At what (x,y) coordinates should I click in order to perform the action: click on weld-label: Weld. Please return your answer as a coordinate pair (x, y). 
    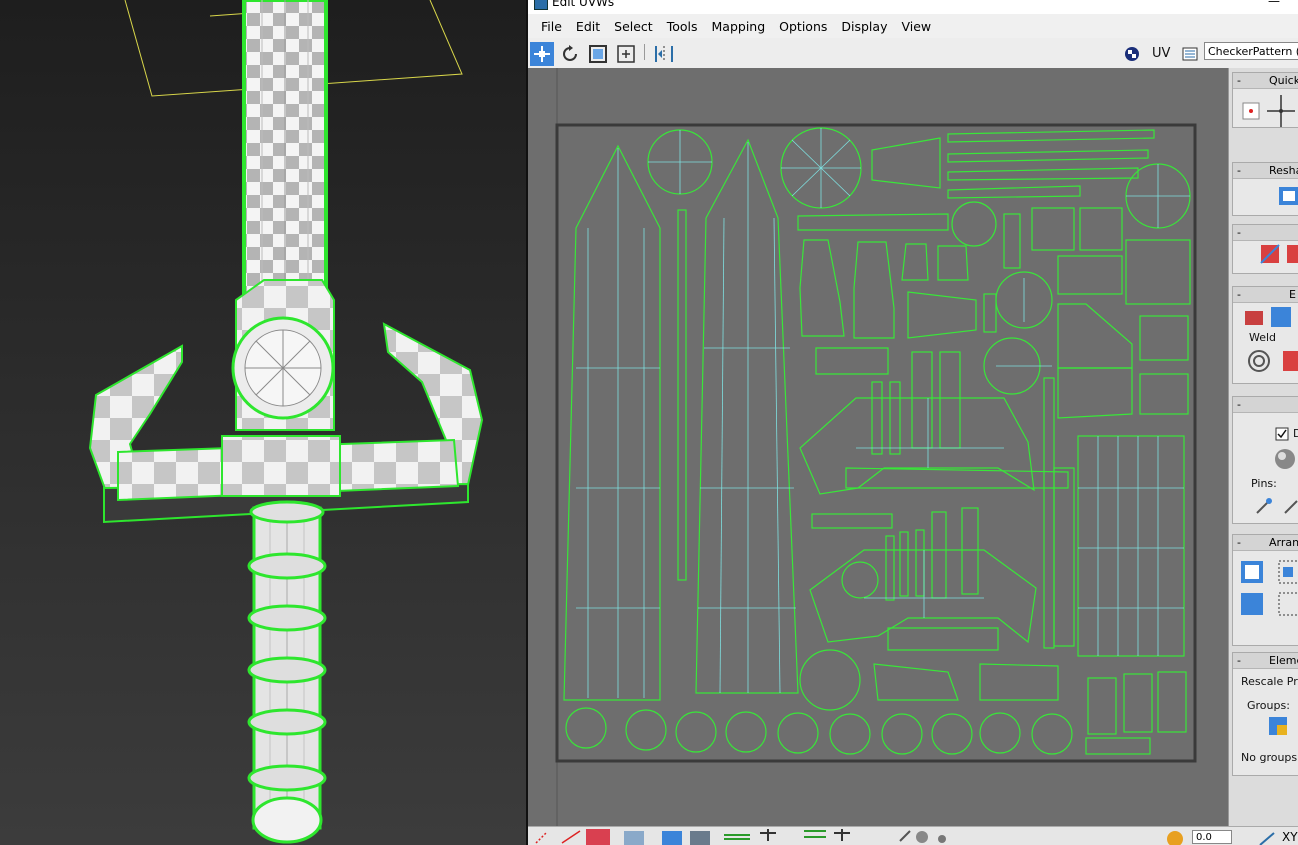
    Looking at the image, I should click on (1263, 337).